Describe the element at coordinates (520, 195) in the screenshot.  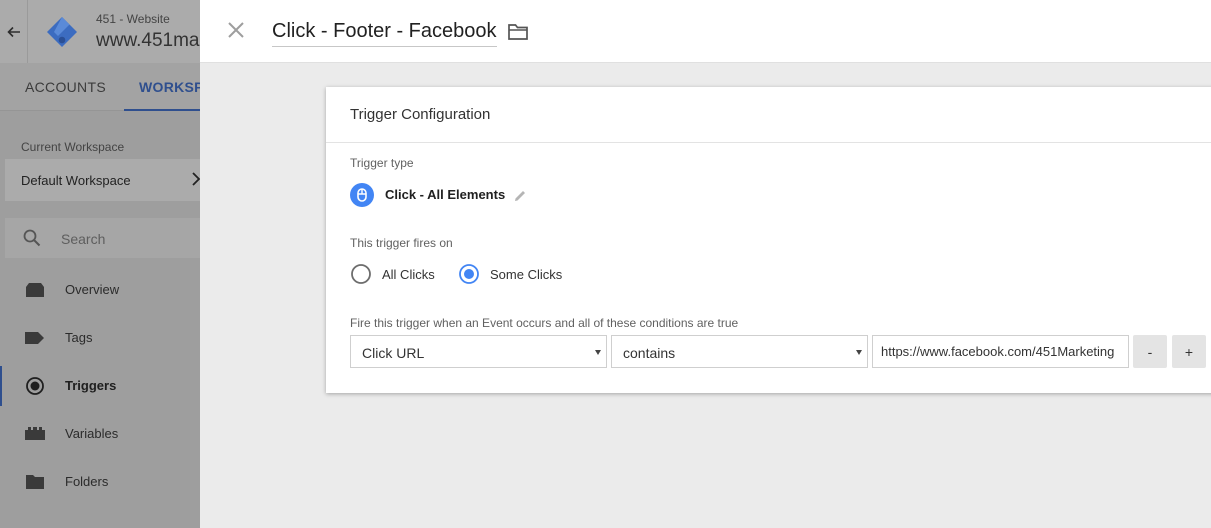
I see `pencil-icon` at that location.